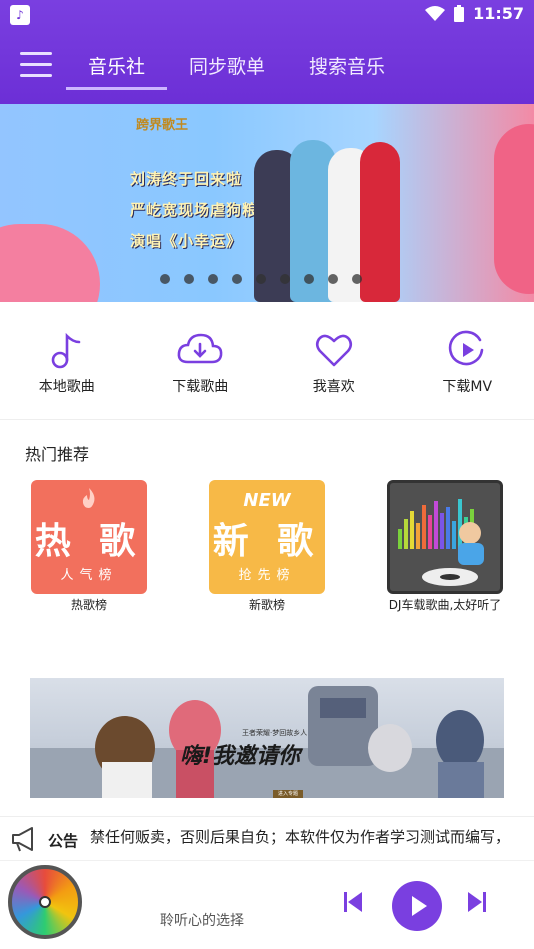 The height and width of the screenshot is (949, 534). What do you see at coordinates (227, 65) in the screenshot?
I see `tab-sync-playlist: 同步歌单` at bounding box center [227, 65].